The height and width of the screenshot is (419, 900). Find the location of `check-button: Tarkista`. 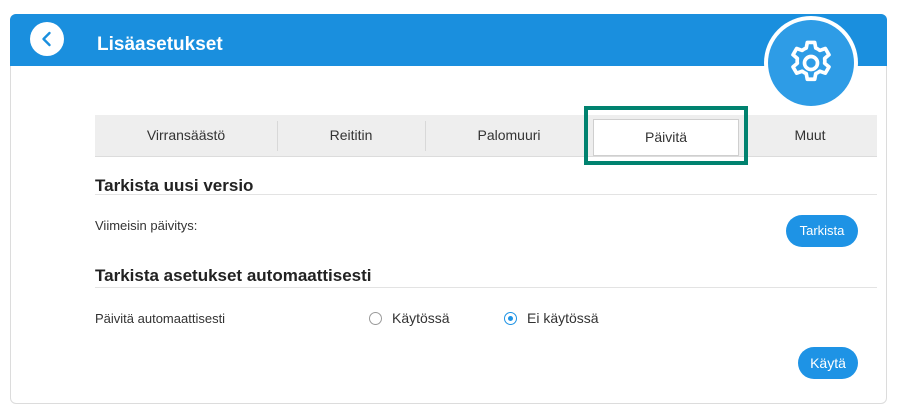

check-button: Tarkista is located at coordinates (822, 231).